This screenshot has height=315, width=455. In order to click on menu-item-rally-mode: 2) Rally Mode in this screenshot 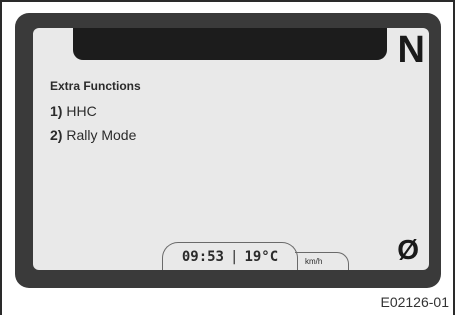, I will do `click(93, 135)`.